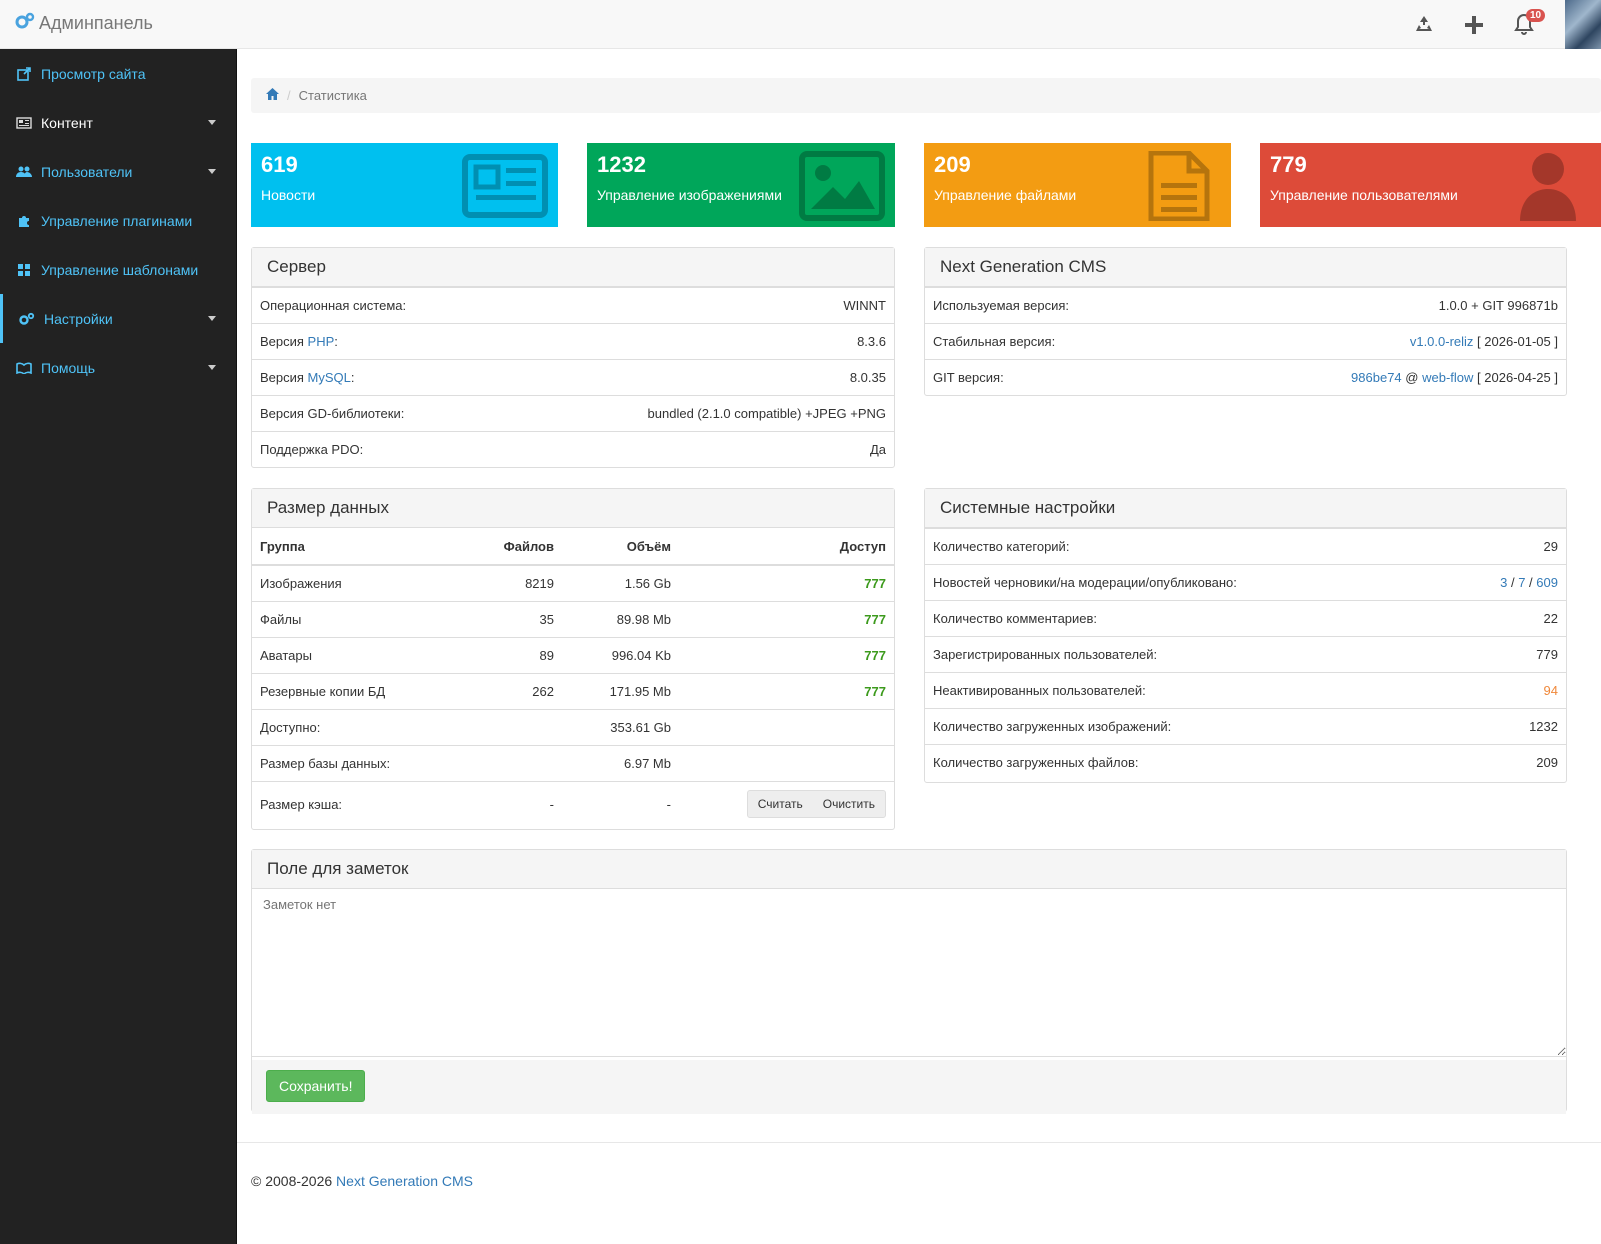  I want to click on sidebar-item-settings: Настройки, so click(118, 318).